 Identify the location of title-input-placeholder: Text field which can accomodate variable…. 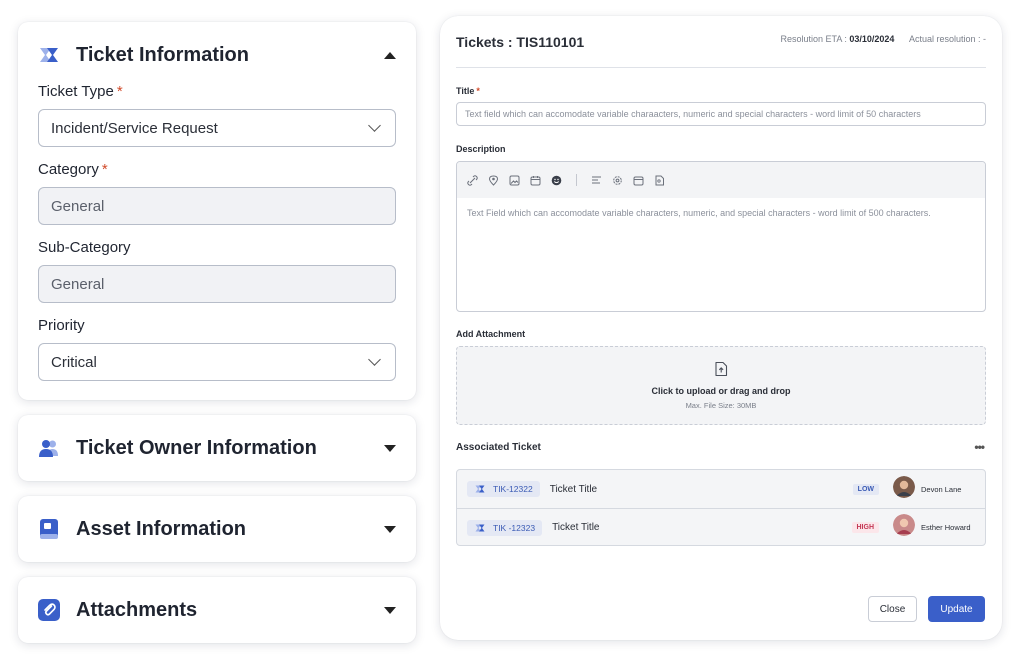
(693, 114).